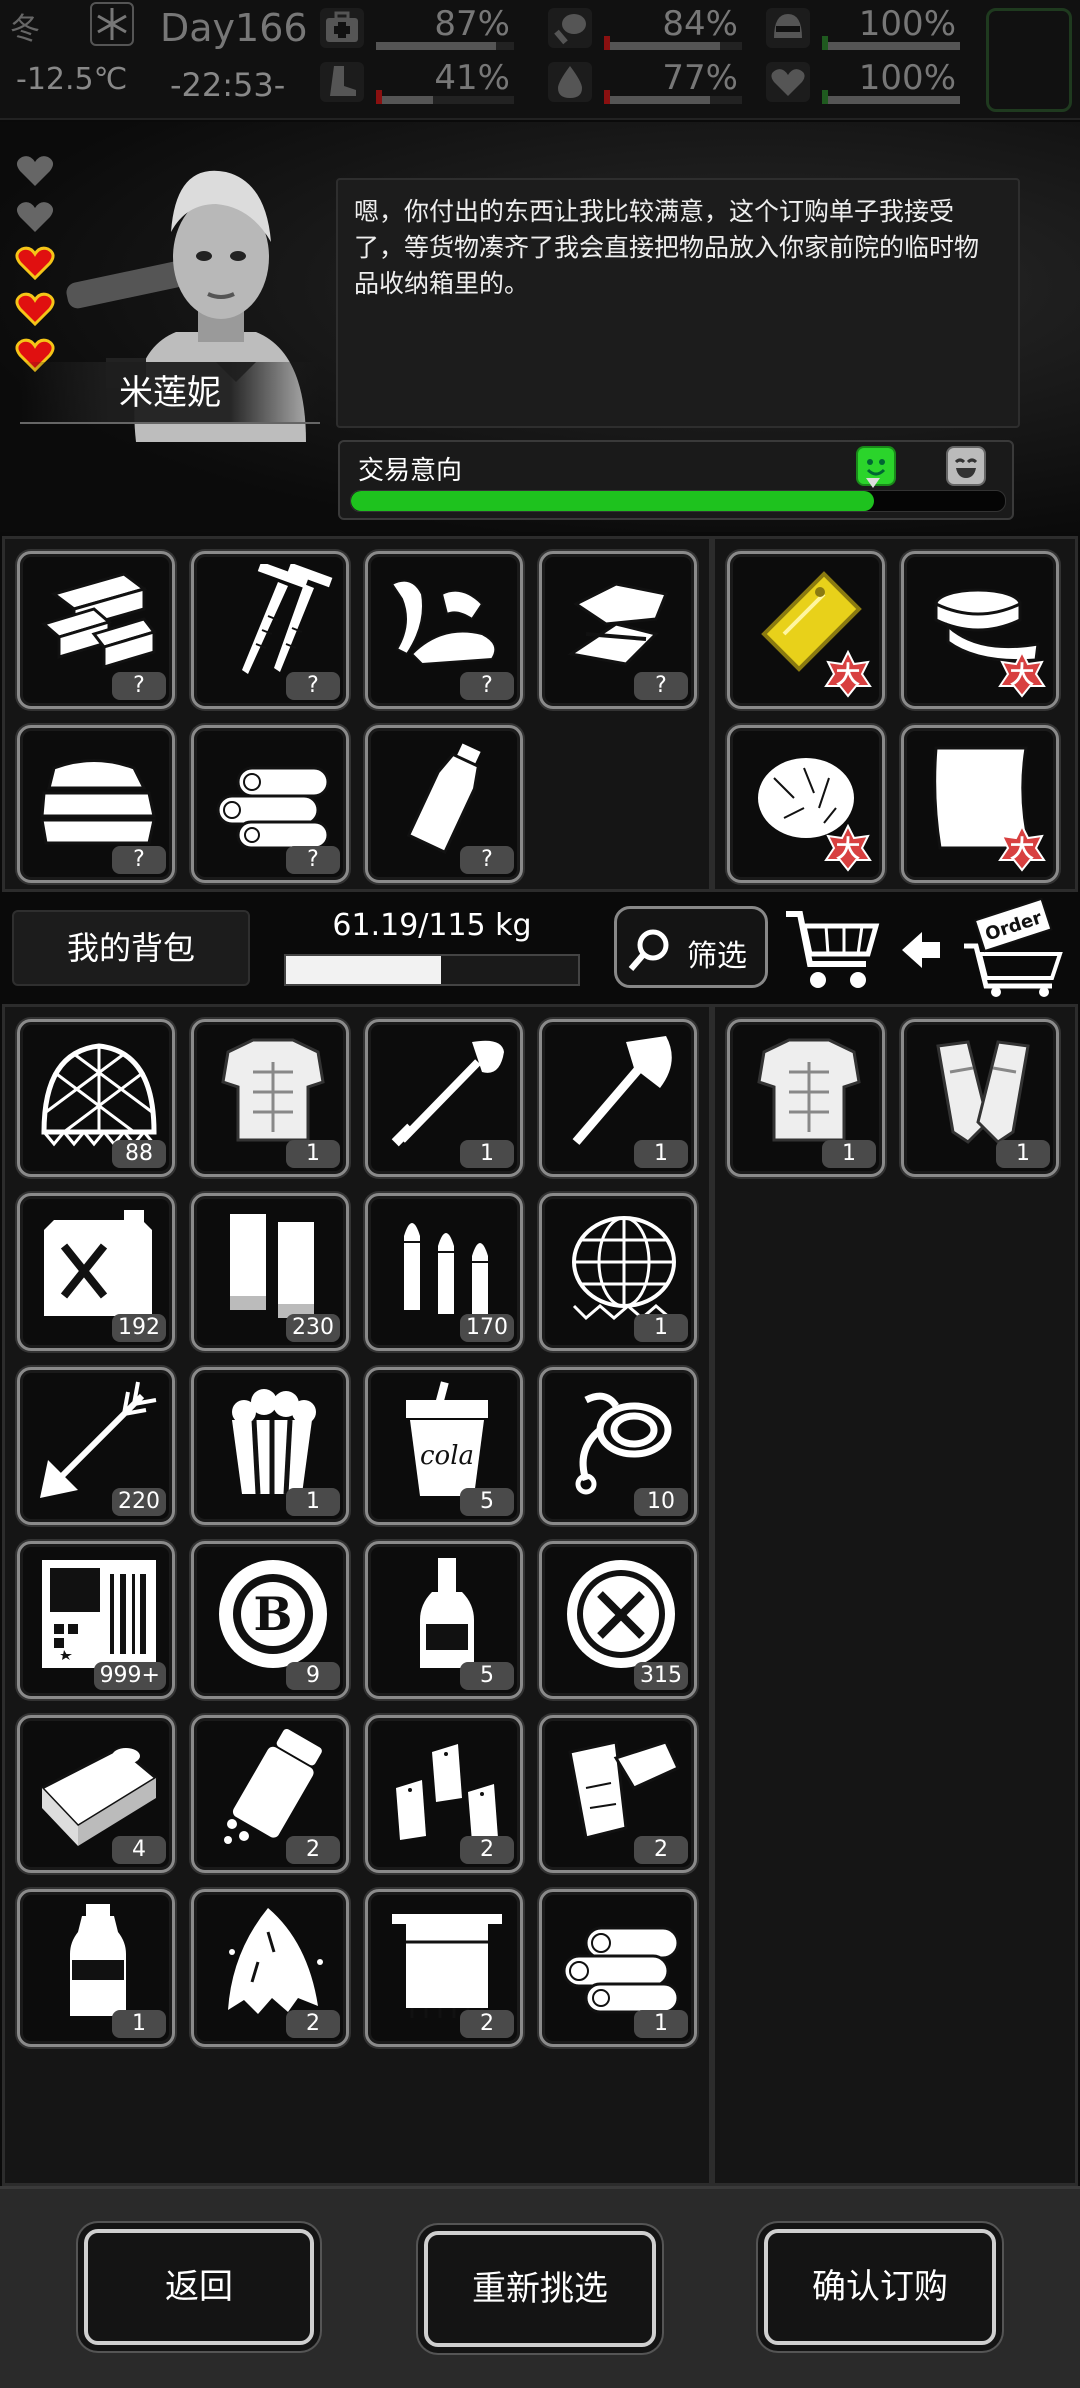 The width and height of the screenshot is (1080, 2388). I want to click on season-label: 冬, so click(25, 29).